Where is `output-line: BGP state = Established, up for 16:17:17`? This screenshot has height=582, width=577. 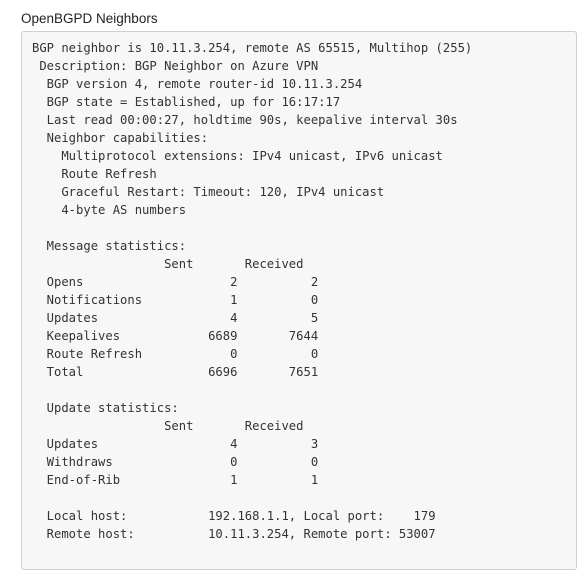
output-line: BGP state = Established, up for 16:17:17 is located at coordinates (186, 102).